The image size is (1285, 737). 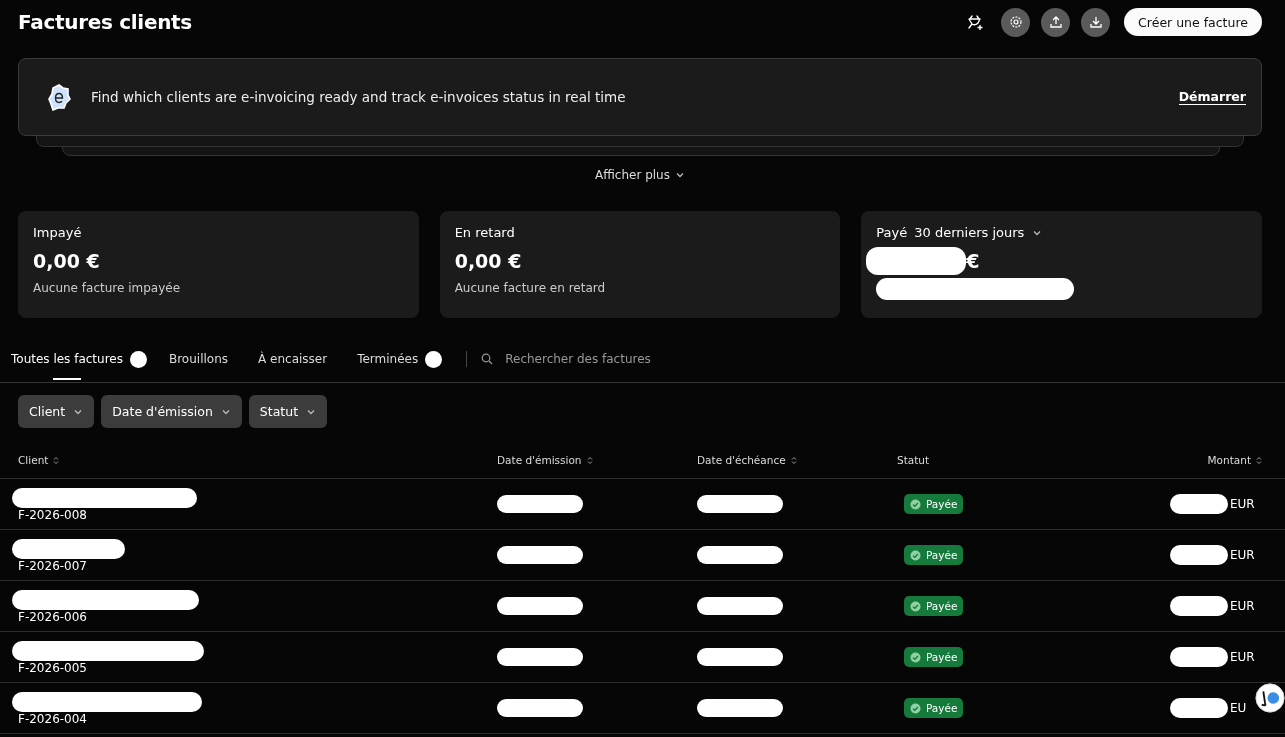 What do you see at coordinates (288, 411) in the screenshot?
I see `filter-dropdown: Statut` at bounding box center [288, 411].